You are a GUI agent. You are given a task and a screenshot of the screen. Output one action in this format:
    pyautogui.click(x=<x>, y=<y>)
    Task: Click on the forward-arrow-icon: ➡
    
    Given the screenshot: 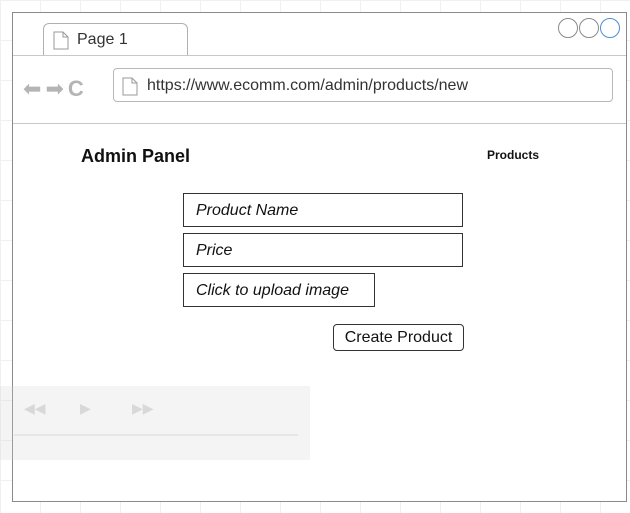 What is the action you would take?
    pyautogui.click(x=54, y=89)
    